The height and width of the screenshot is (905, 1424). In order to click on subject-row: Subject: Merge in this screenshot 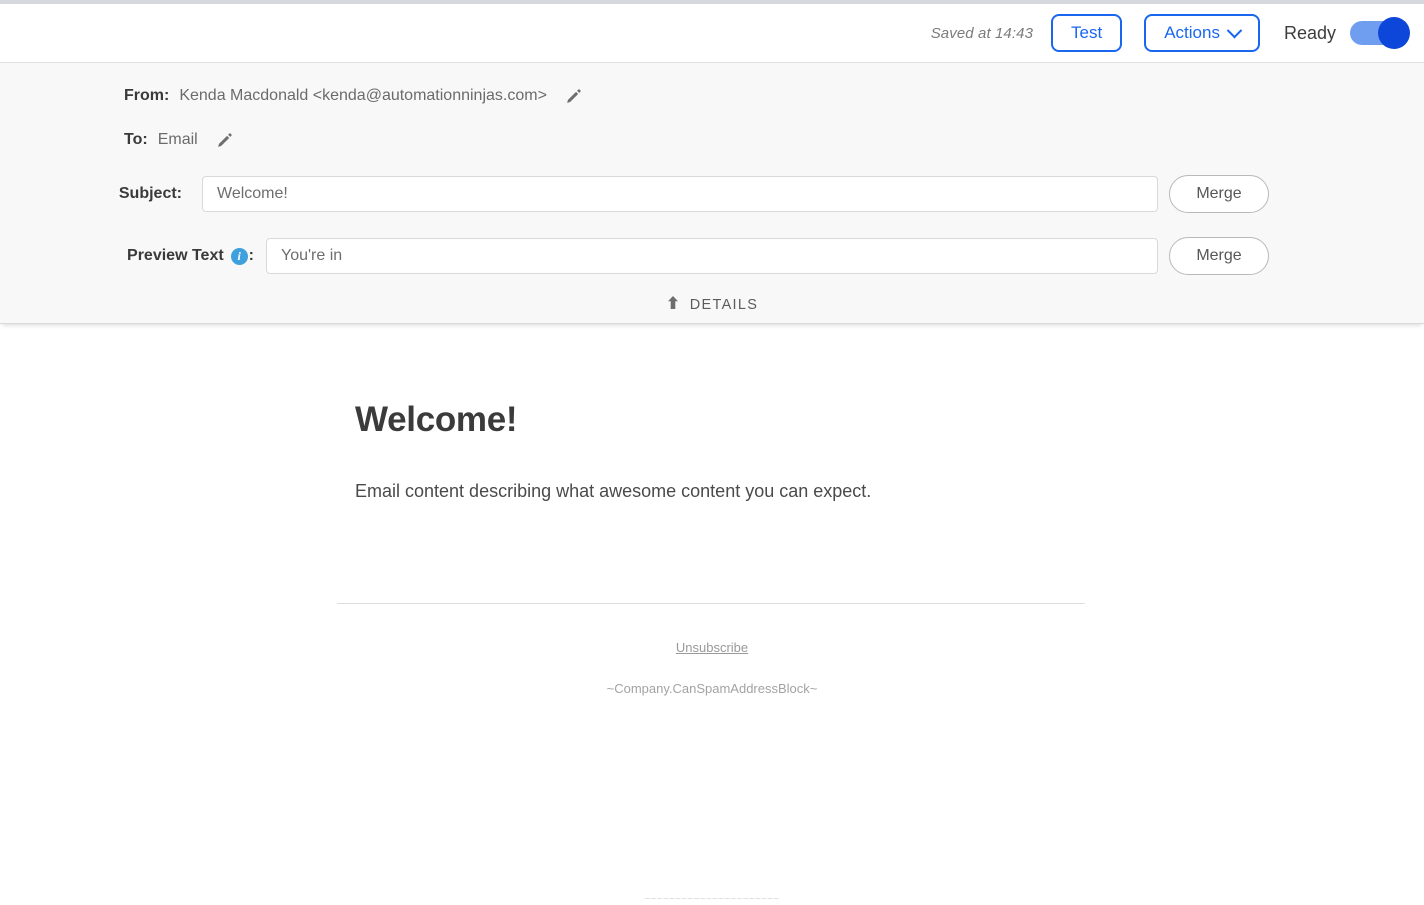, I will do `click(712, 194)`.